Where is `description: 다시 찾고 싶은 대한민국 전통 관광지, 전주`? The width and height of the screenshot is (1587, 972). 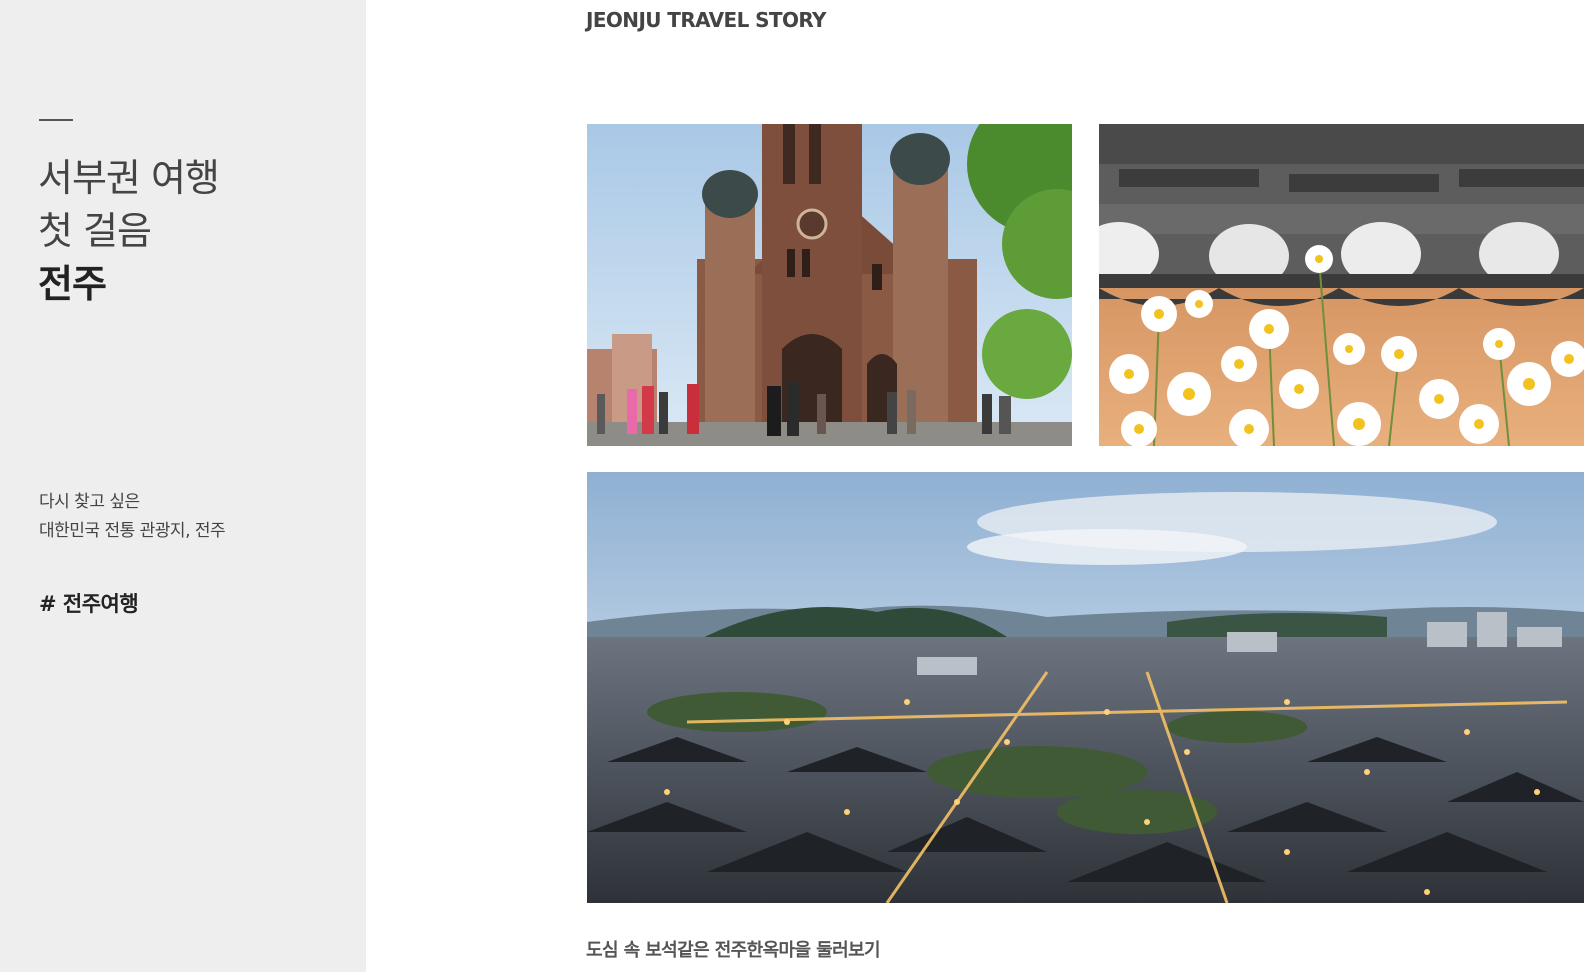
description: 다시 찾고 싶은 대한민국 전통 관광지, 전주 is located at coordinates (132, 517).